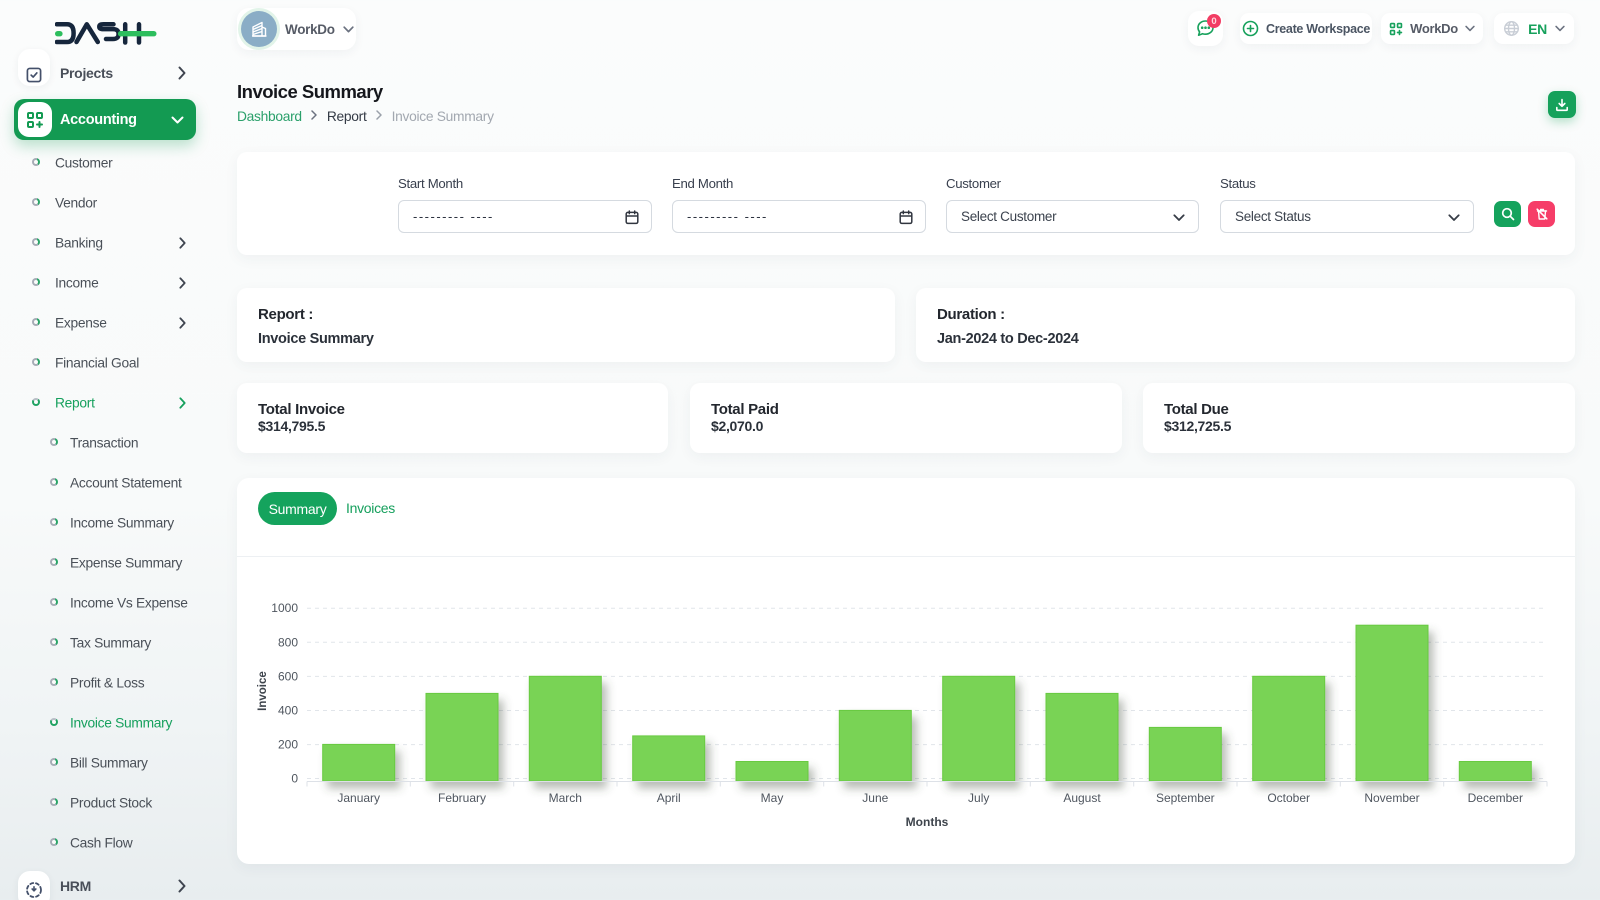 The width and height of the screenshot is (1600, 900). Describe the element at coordinates (462, 798) in the screenshot. I see `svg-text: February` at that location.